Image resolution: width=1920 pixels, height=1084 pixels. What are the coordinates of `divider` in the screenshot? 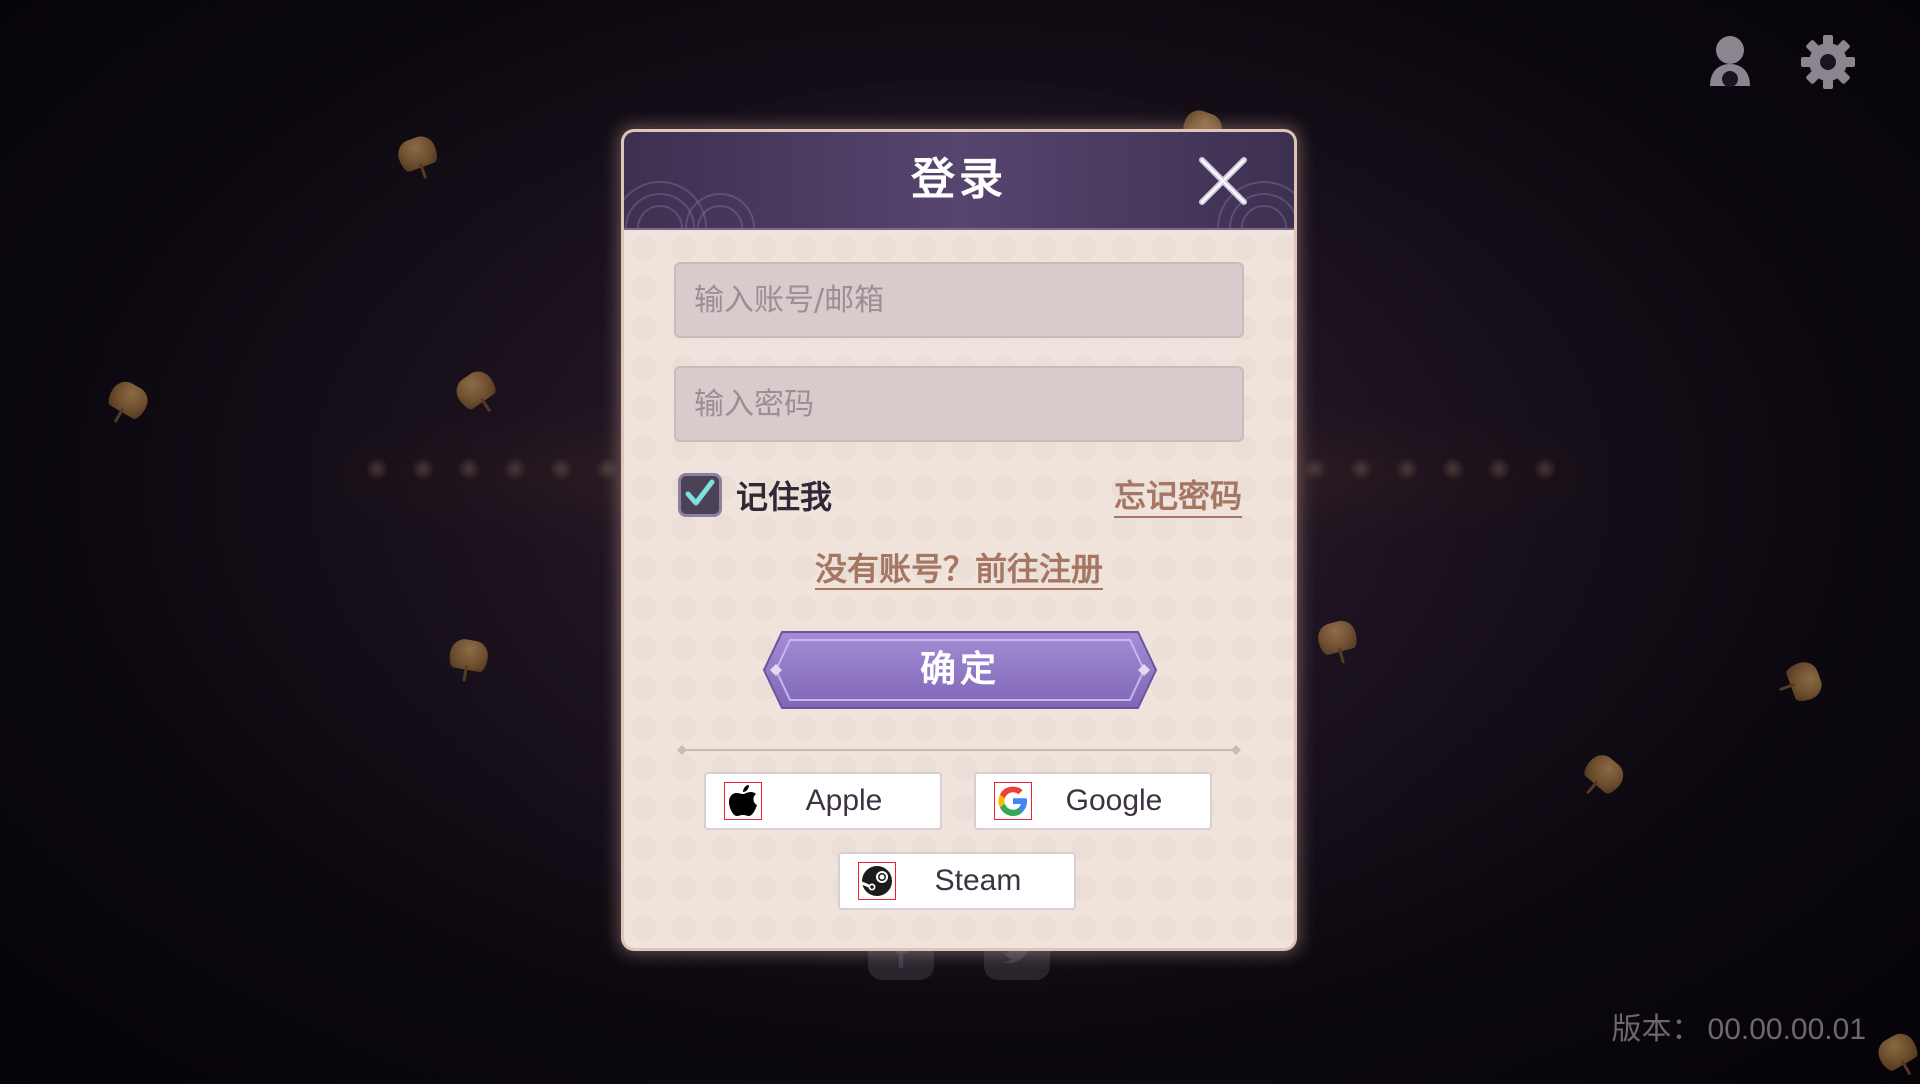 It's located at (959, 750).